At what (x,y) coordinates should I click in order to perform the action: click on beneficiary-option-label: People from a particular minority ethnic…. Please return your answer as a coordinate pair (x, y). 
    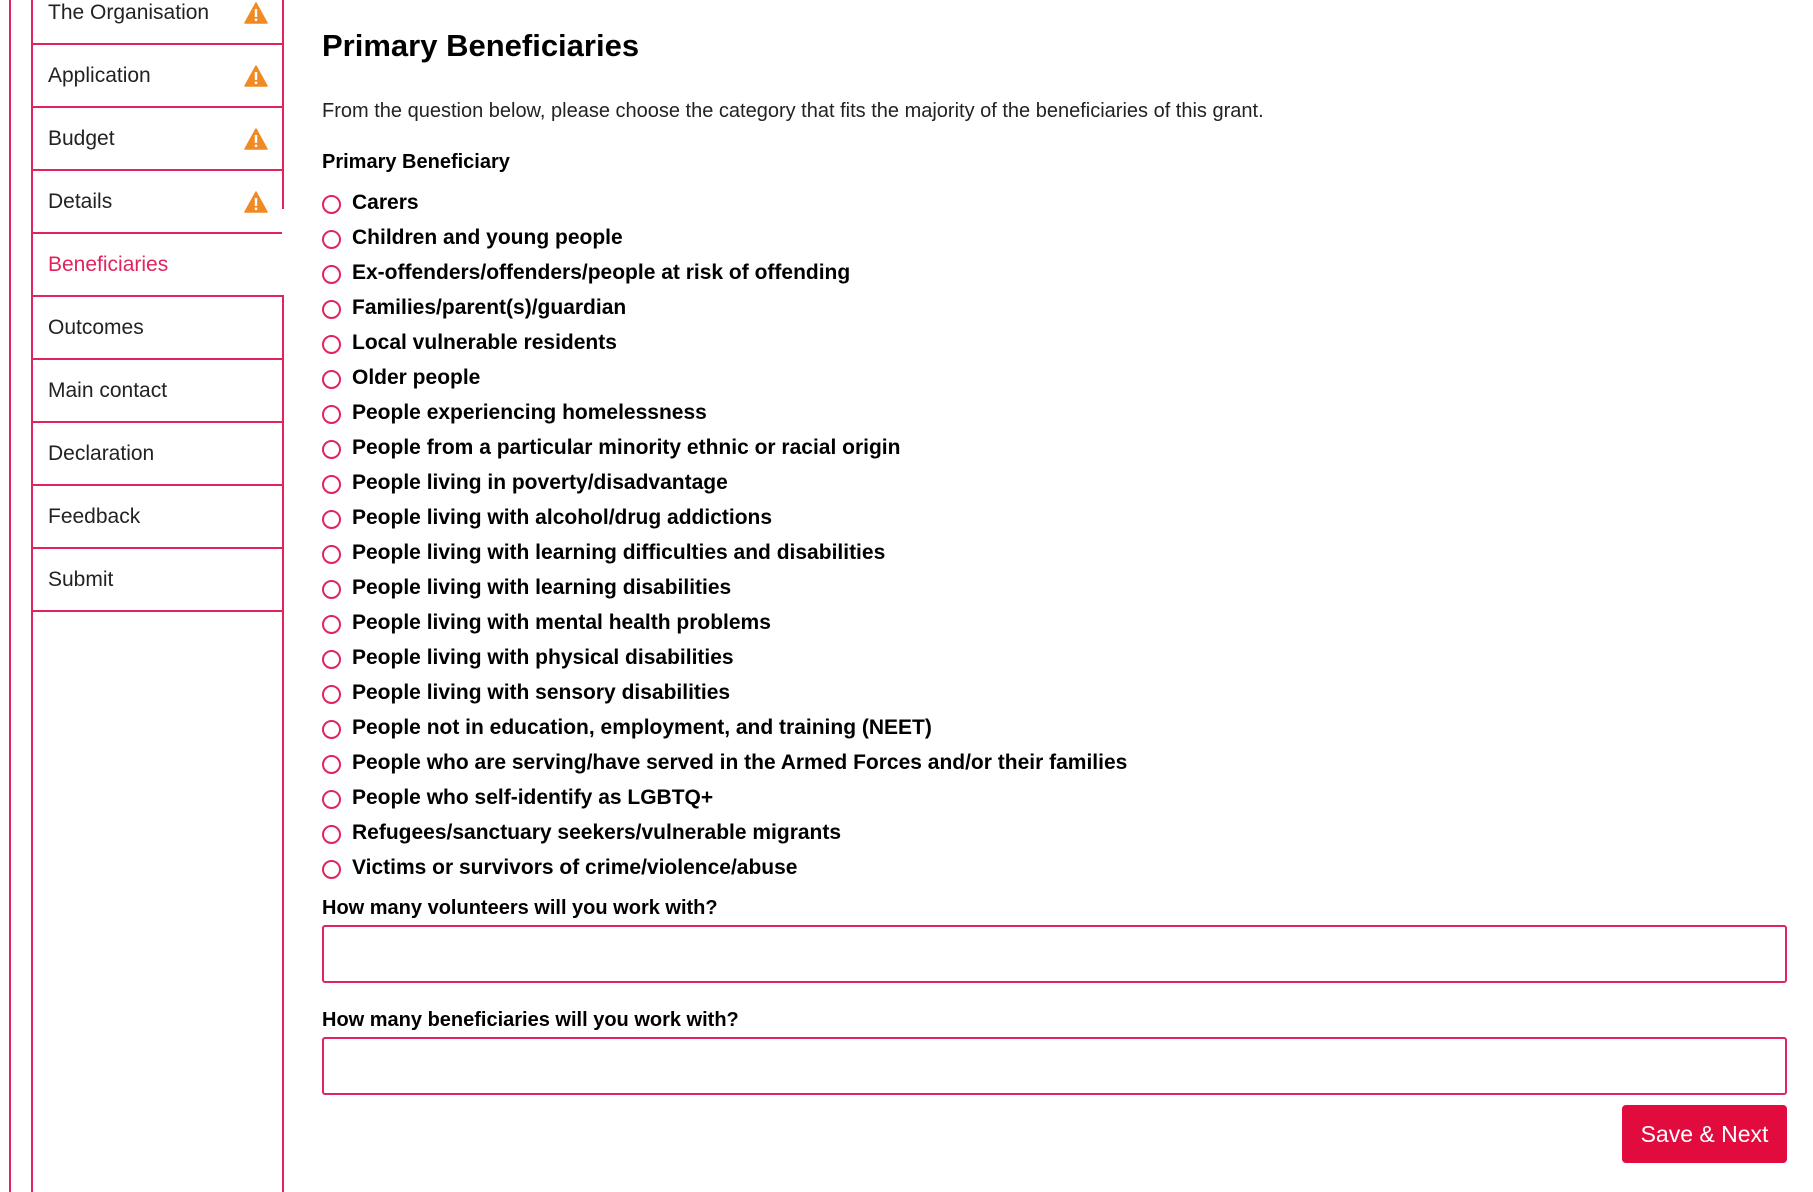
    Looking at the image, I should click on (626, 447).